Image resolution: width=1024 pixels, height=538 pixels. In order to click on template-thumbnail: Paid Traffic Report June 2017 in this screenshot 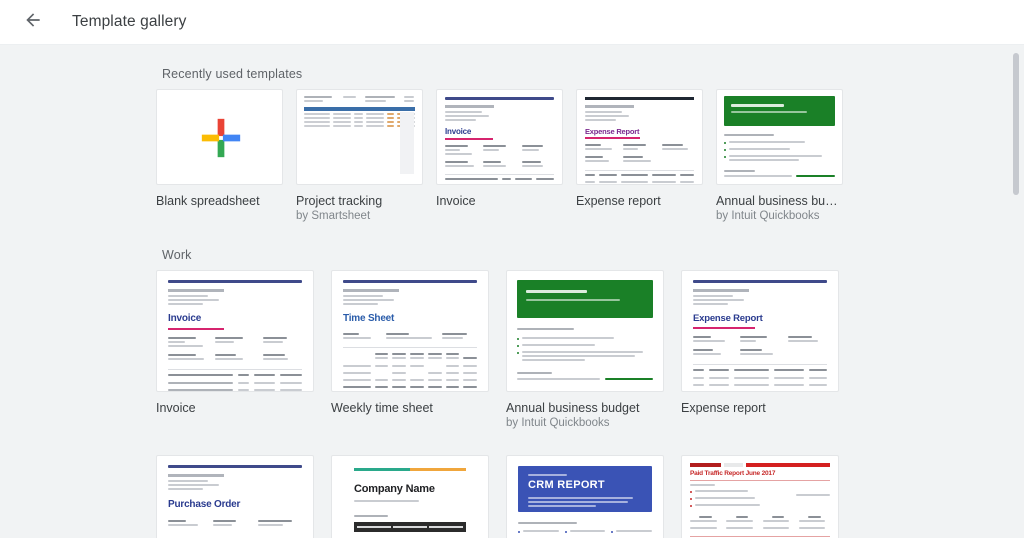, I will do `click(760, 496)`.